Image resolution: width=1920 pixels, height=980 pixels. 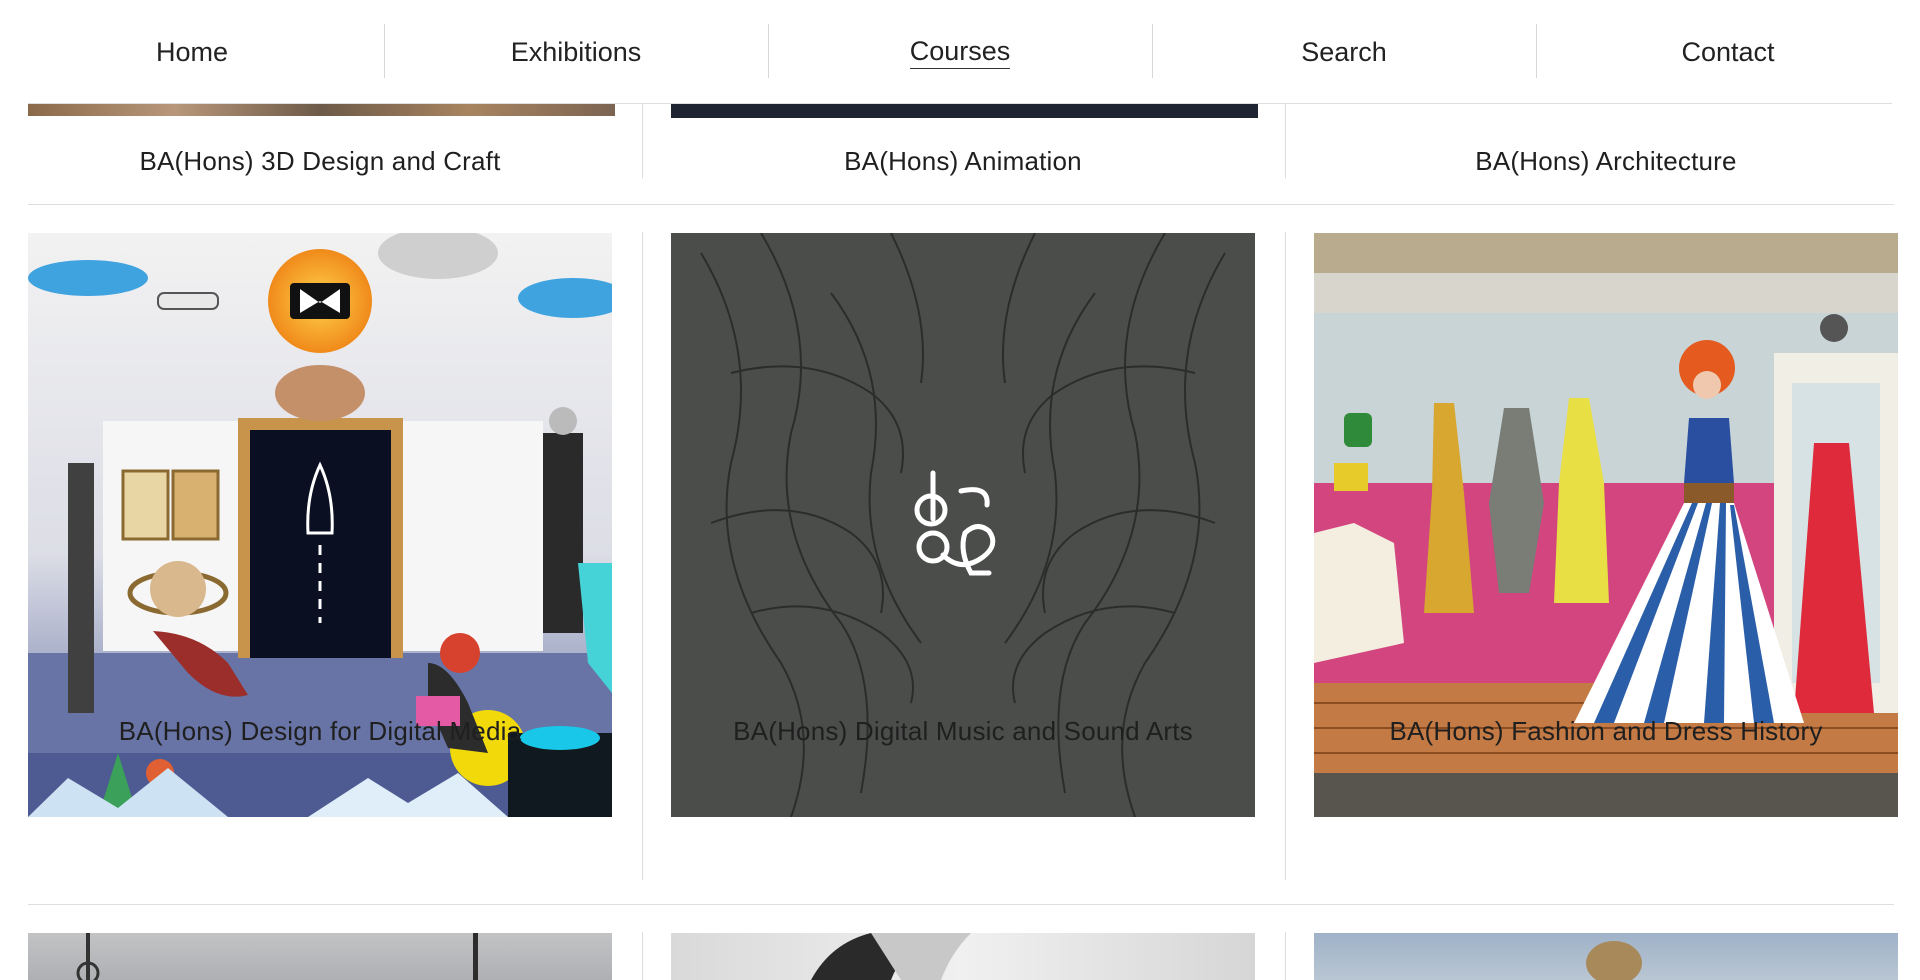 I want to click on nav-search-label: Search, so click(x=1344, y=51).